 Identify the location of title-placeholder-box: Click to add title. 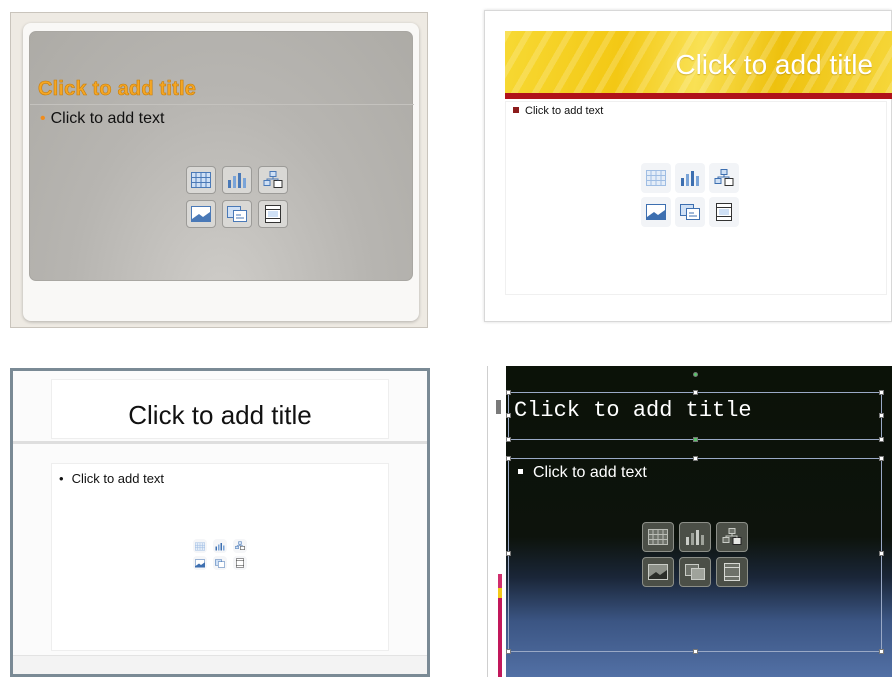
(220, 409).